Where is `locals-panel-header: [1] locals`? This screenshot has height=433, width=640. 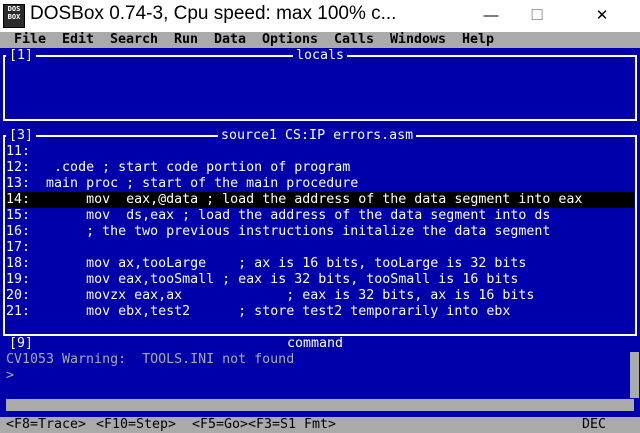 locals-panel-header: [1] locals is located at coordinates (320, 56).